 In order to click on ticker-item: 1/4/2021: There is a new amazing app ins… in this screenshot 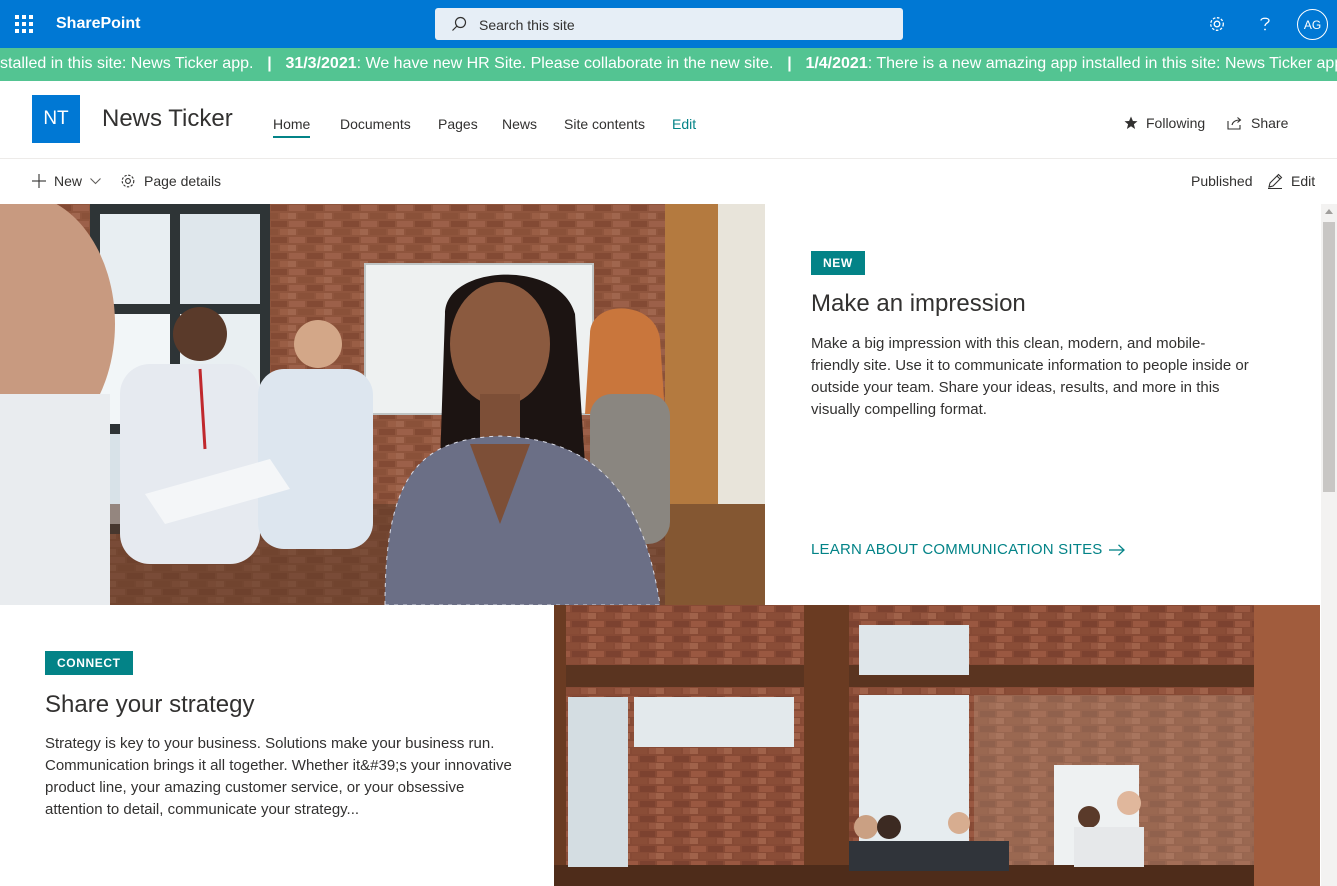, I will do `click(1071, 63)`.